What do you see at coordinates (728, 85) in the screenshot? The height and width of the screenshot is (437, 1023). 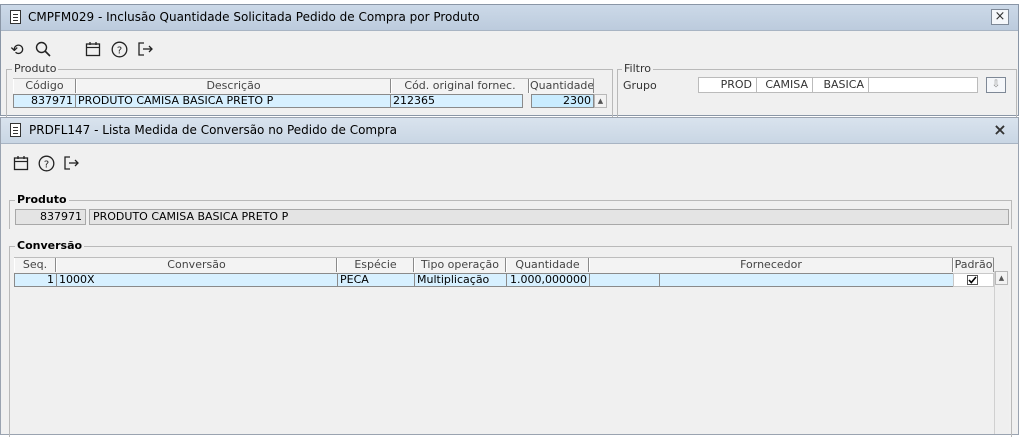 I see `grupo-segment-1: PROD` at bounding box center [728, 85].